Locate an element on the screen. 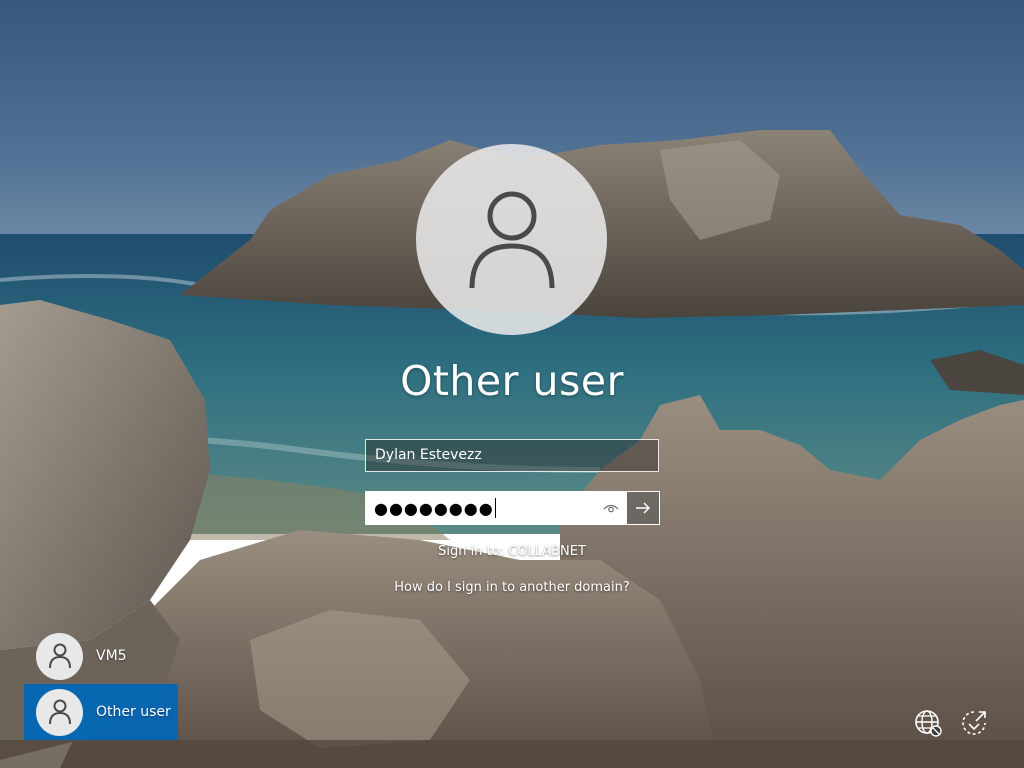  ease-of-access-button is located at coordinates (974, 723).